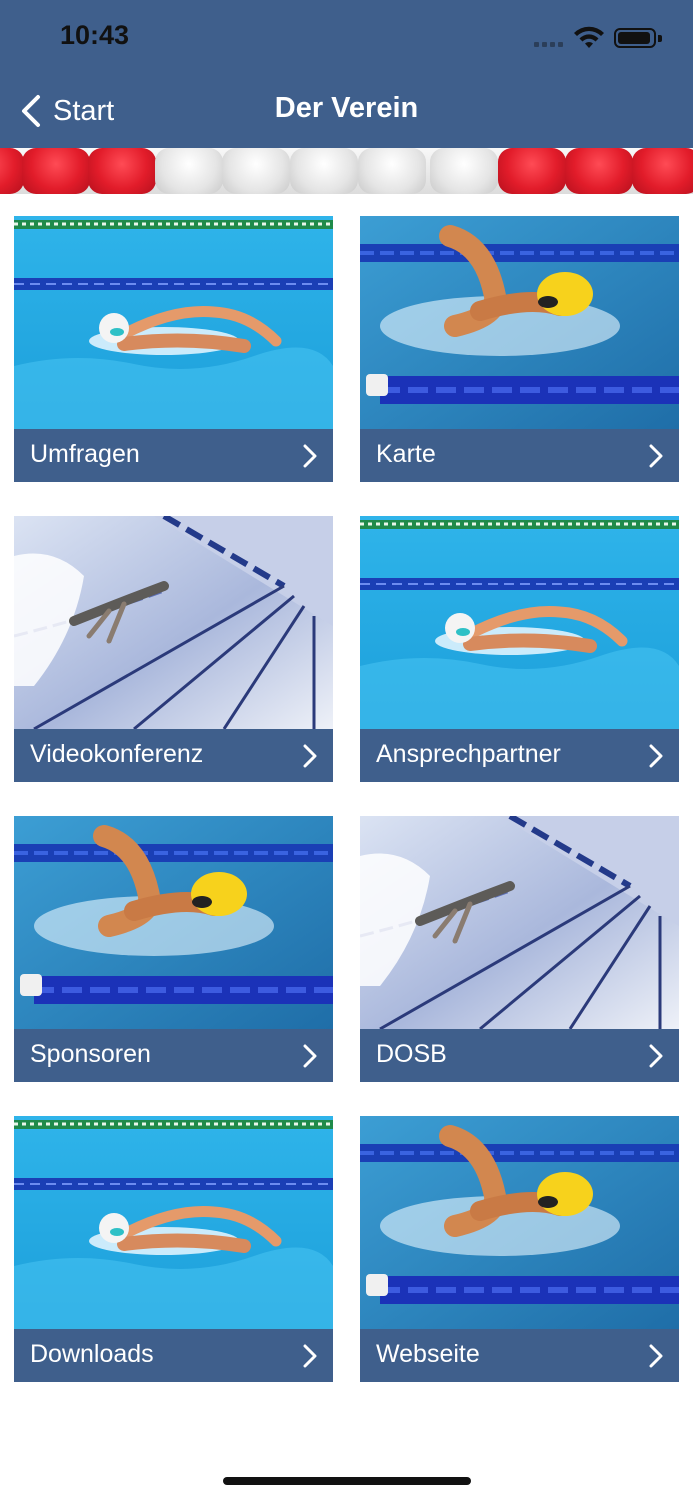  I want to click on tile-label: Umfragen, so click(85, 454).